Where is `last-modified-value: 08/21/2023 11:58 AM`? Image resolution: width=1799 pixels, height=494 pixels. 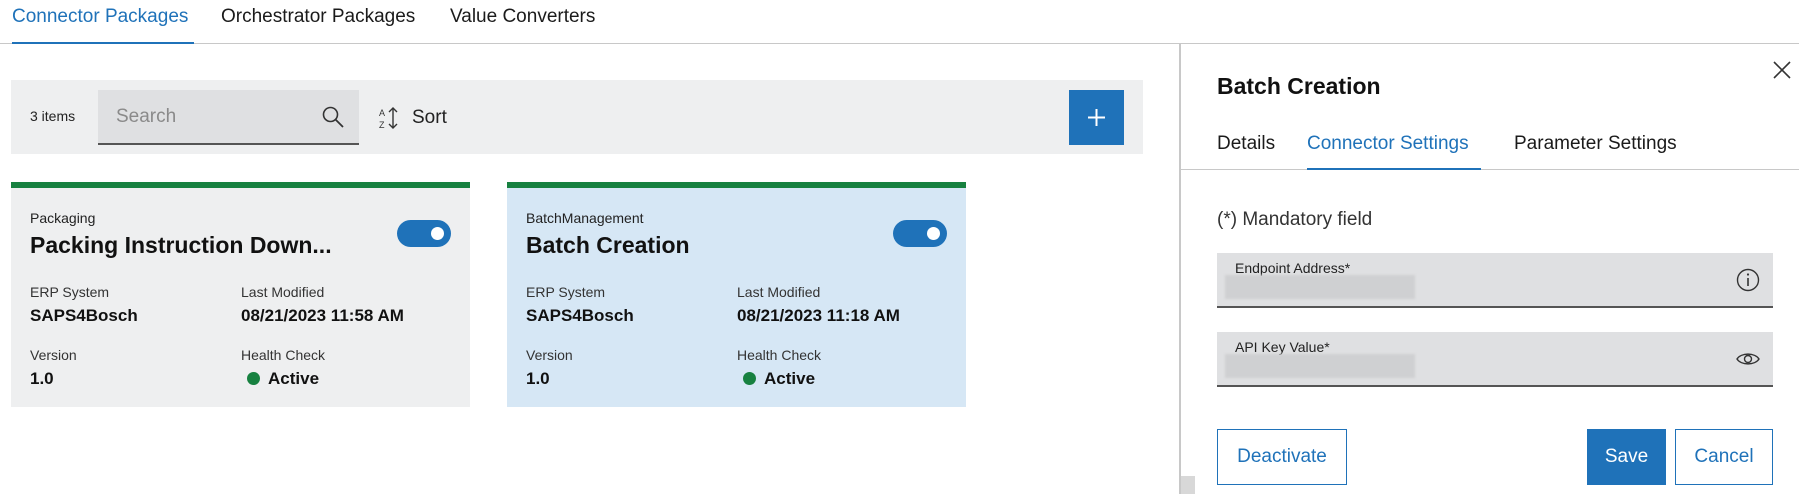
last-modified-value: 08/21/2023 11:58 AM is located at coordinates (322, 315).